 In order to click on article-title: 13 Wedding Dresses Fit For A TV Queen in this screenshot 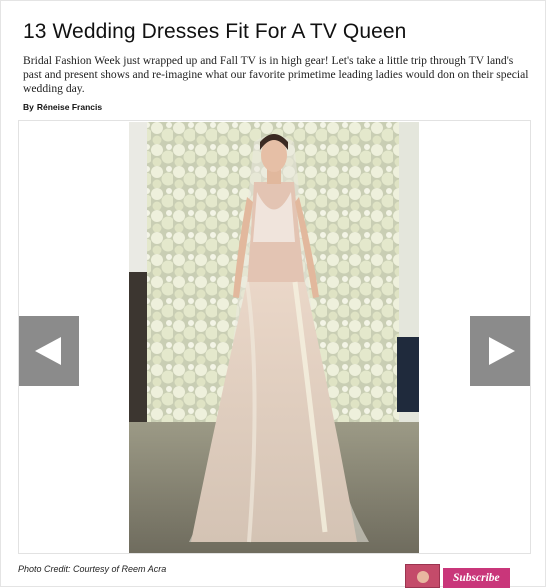, I will do `click(215, 31)`.